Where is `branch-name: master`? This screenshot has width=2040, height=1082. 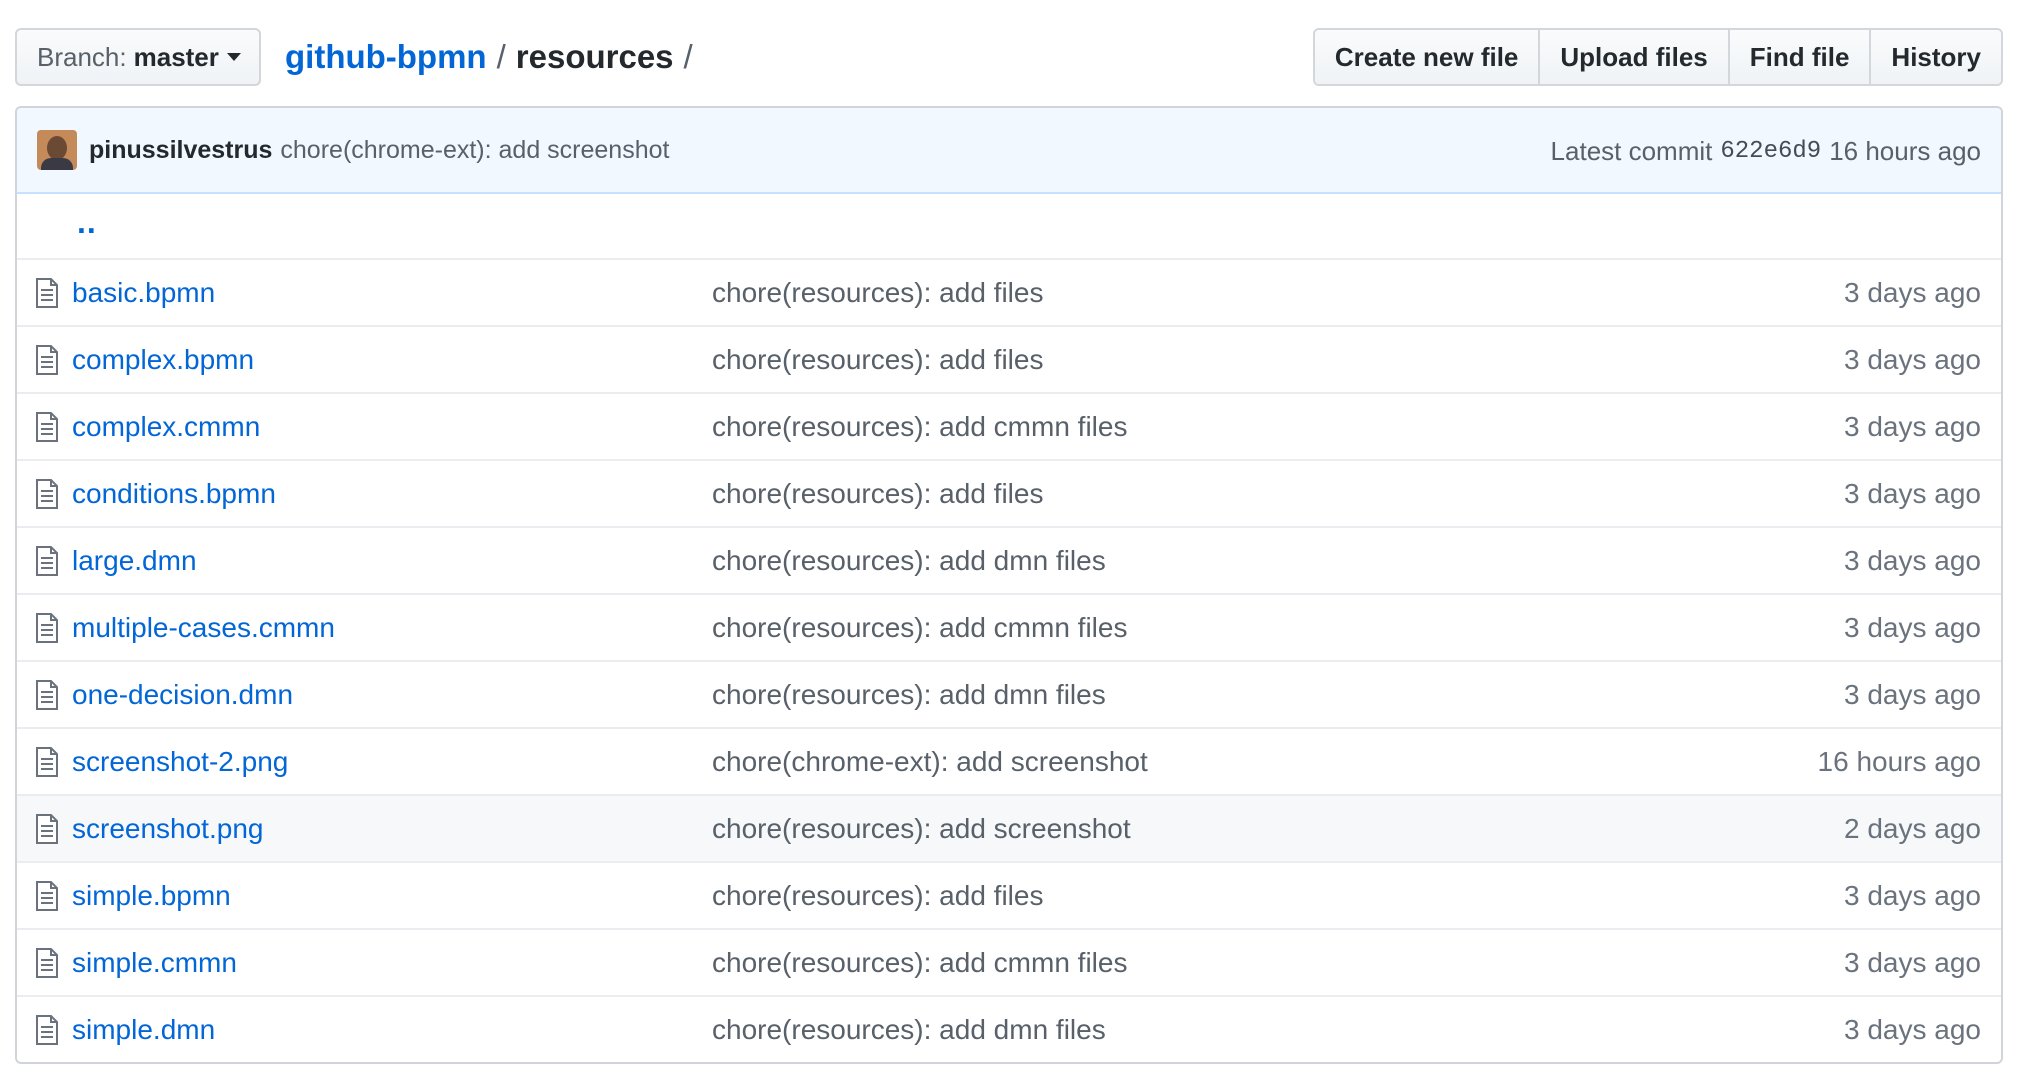 branch-name: master is located at coordinates (176, 56).